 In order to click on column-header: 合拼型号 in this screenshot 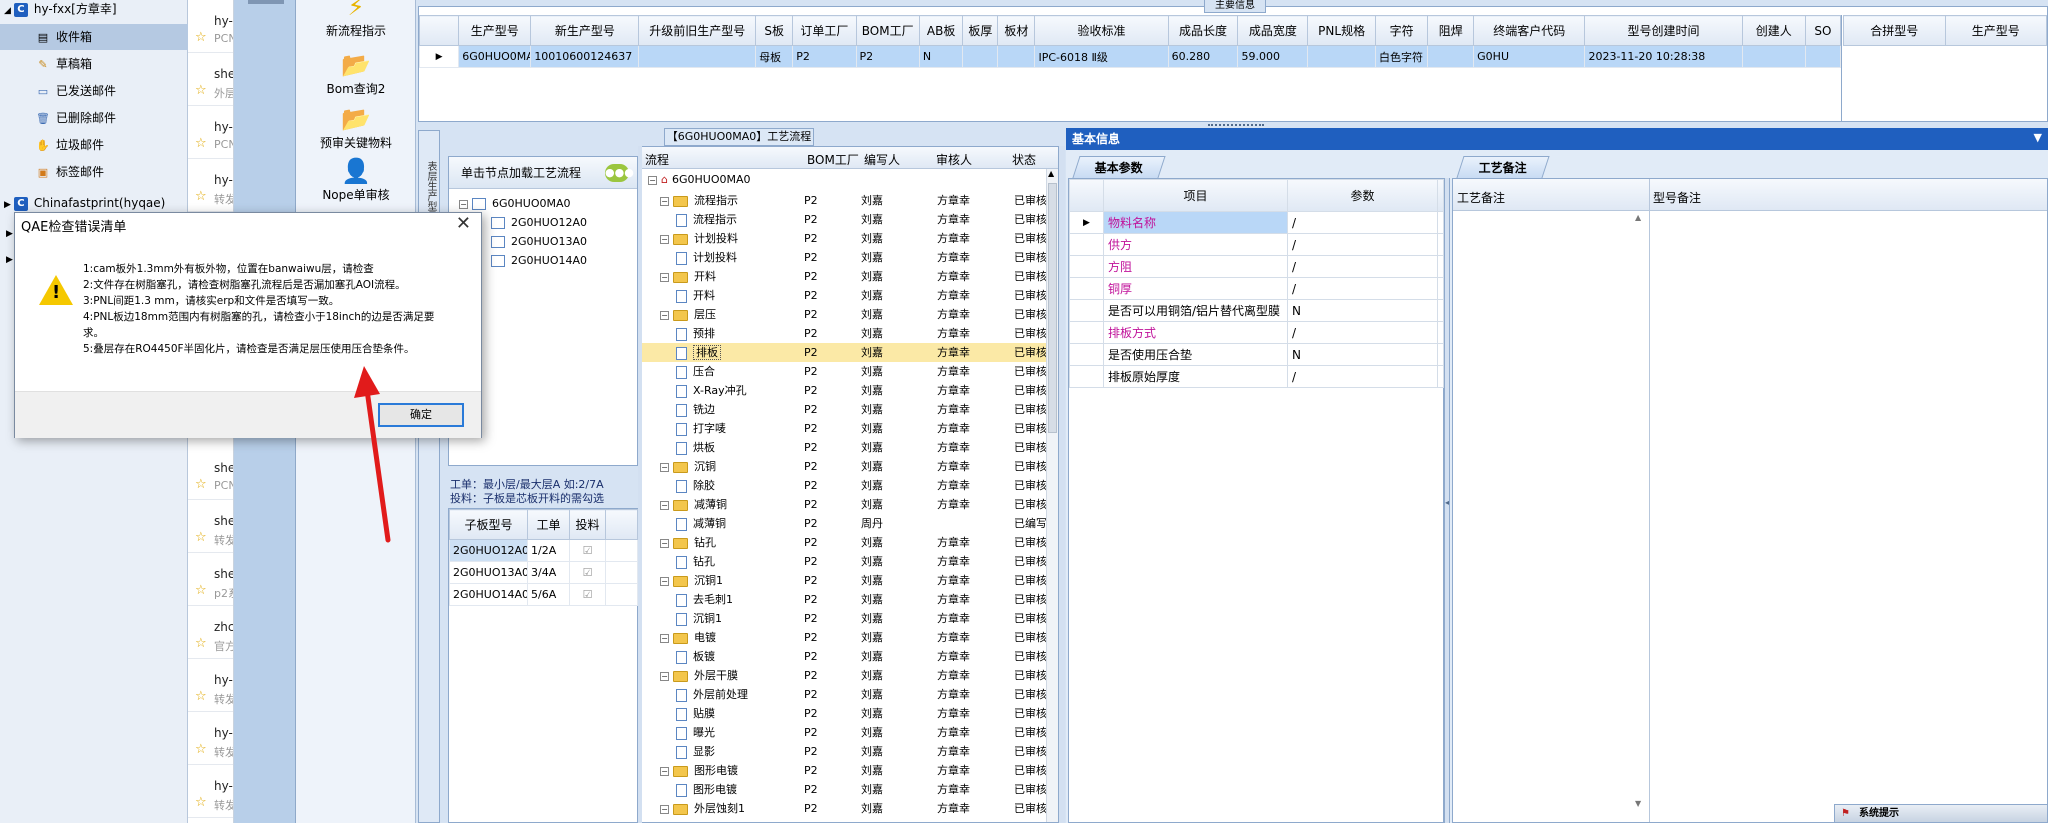, I will do `click(1894, 30)`.